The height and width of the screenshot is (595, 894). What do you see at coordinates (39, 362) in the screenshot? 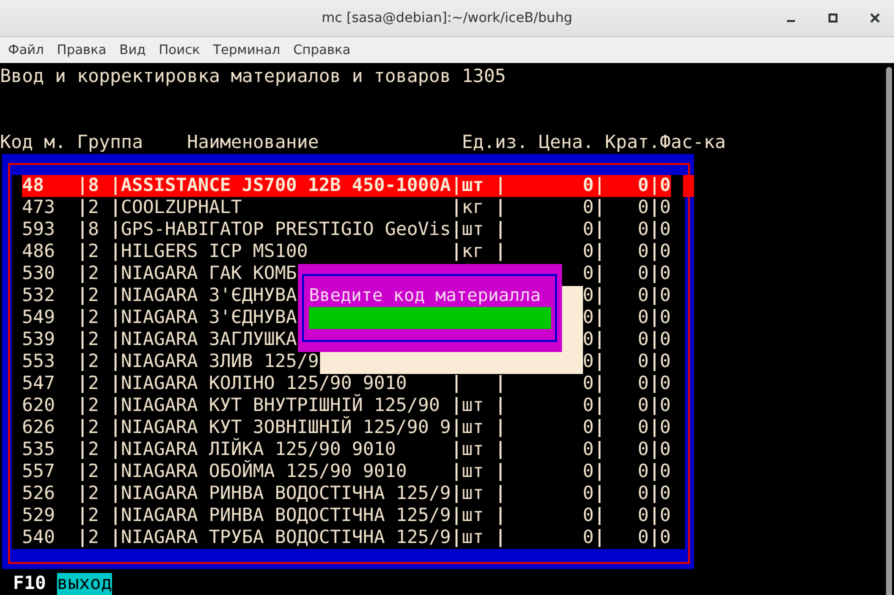
I see `table-cell-text: 553` at bounding box center [39, 362].